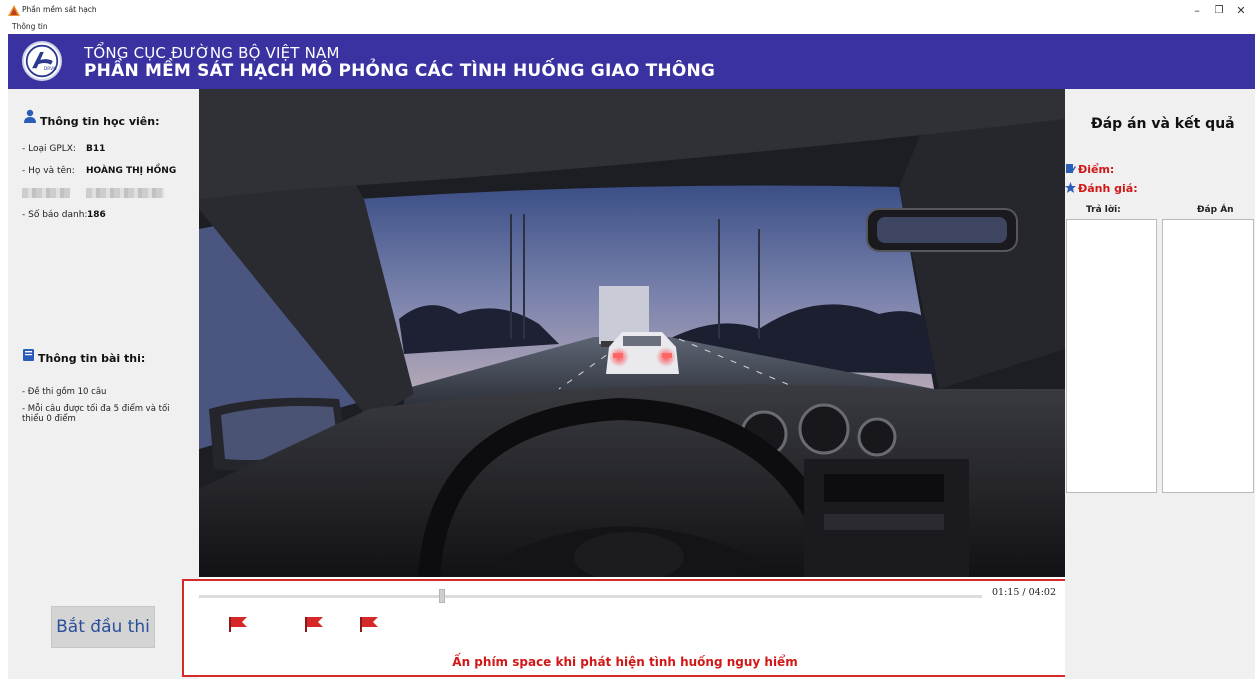  I want to click on drvn-logo: DRVN, so click(42, 61).